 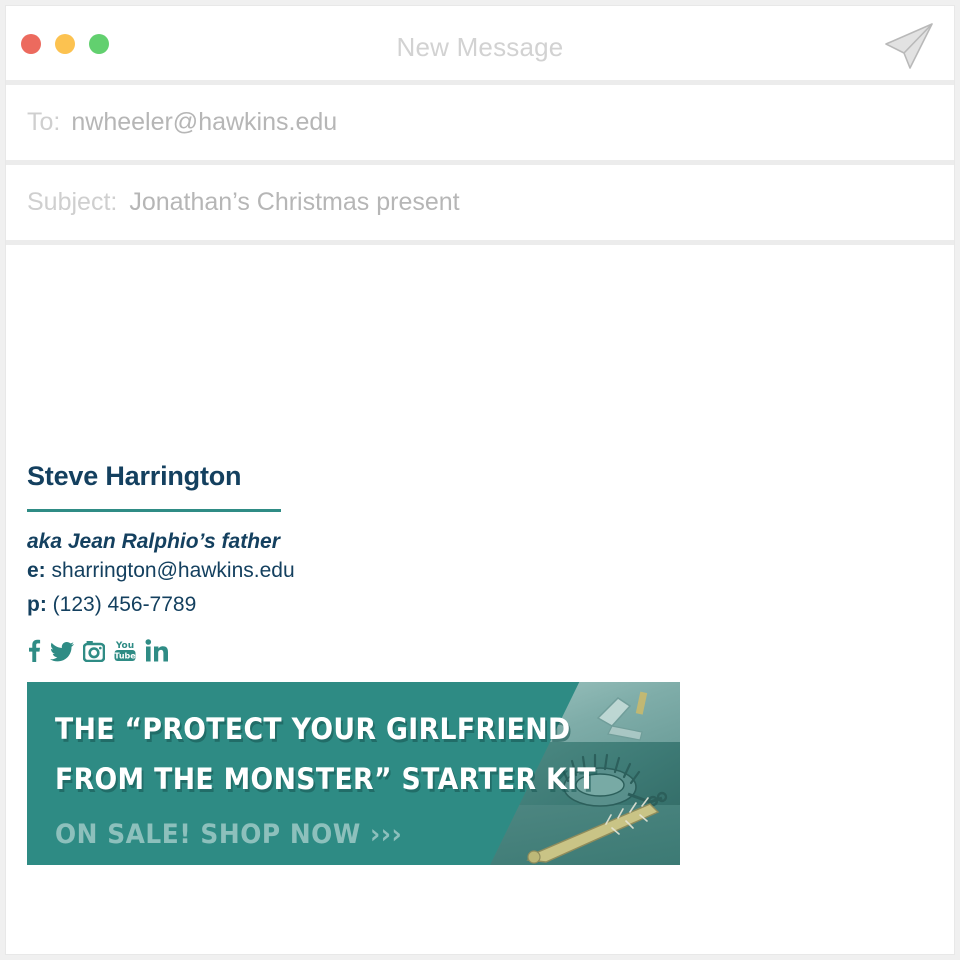 What do you see at coordinates (62, 650) in the screenshot?
I see `twitter-icon` at bounding box center [62, 650].